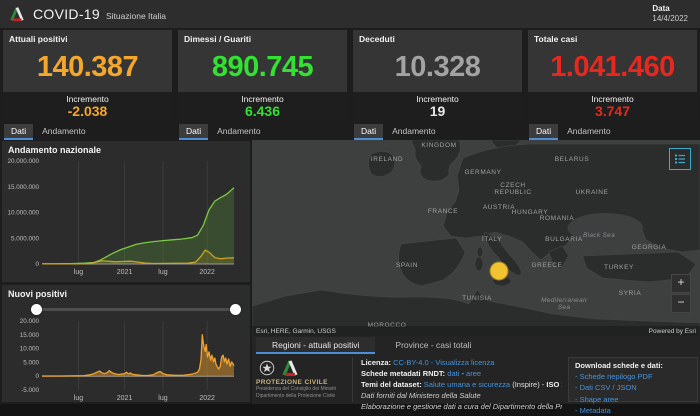  Describe the element at coordinates (681, 283) in the screenshot. I see `zoom-in-button: +` at that location.